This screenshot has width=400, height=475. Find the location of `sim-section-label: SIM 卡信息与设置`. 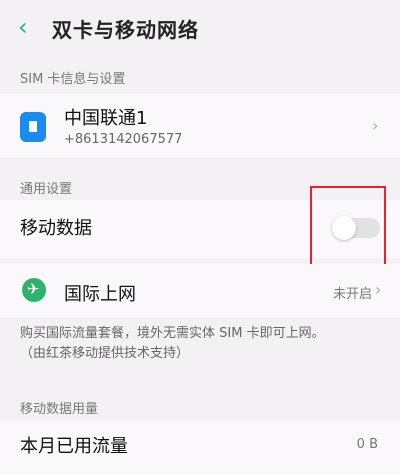

sim-section-label: SIM 卡信息与设置 is located at coordinates (73, 79).